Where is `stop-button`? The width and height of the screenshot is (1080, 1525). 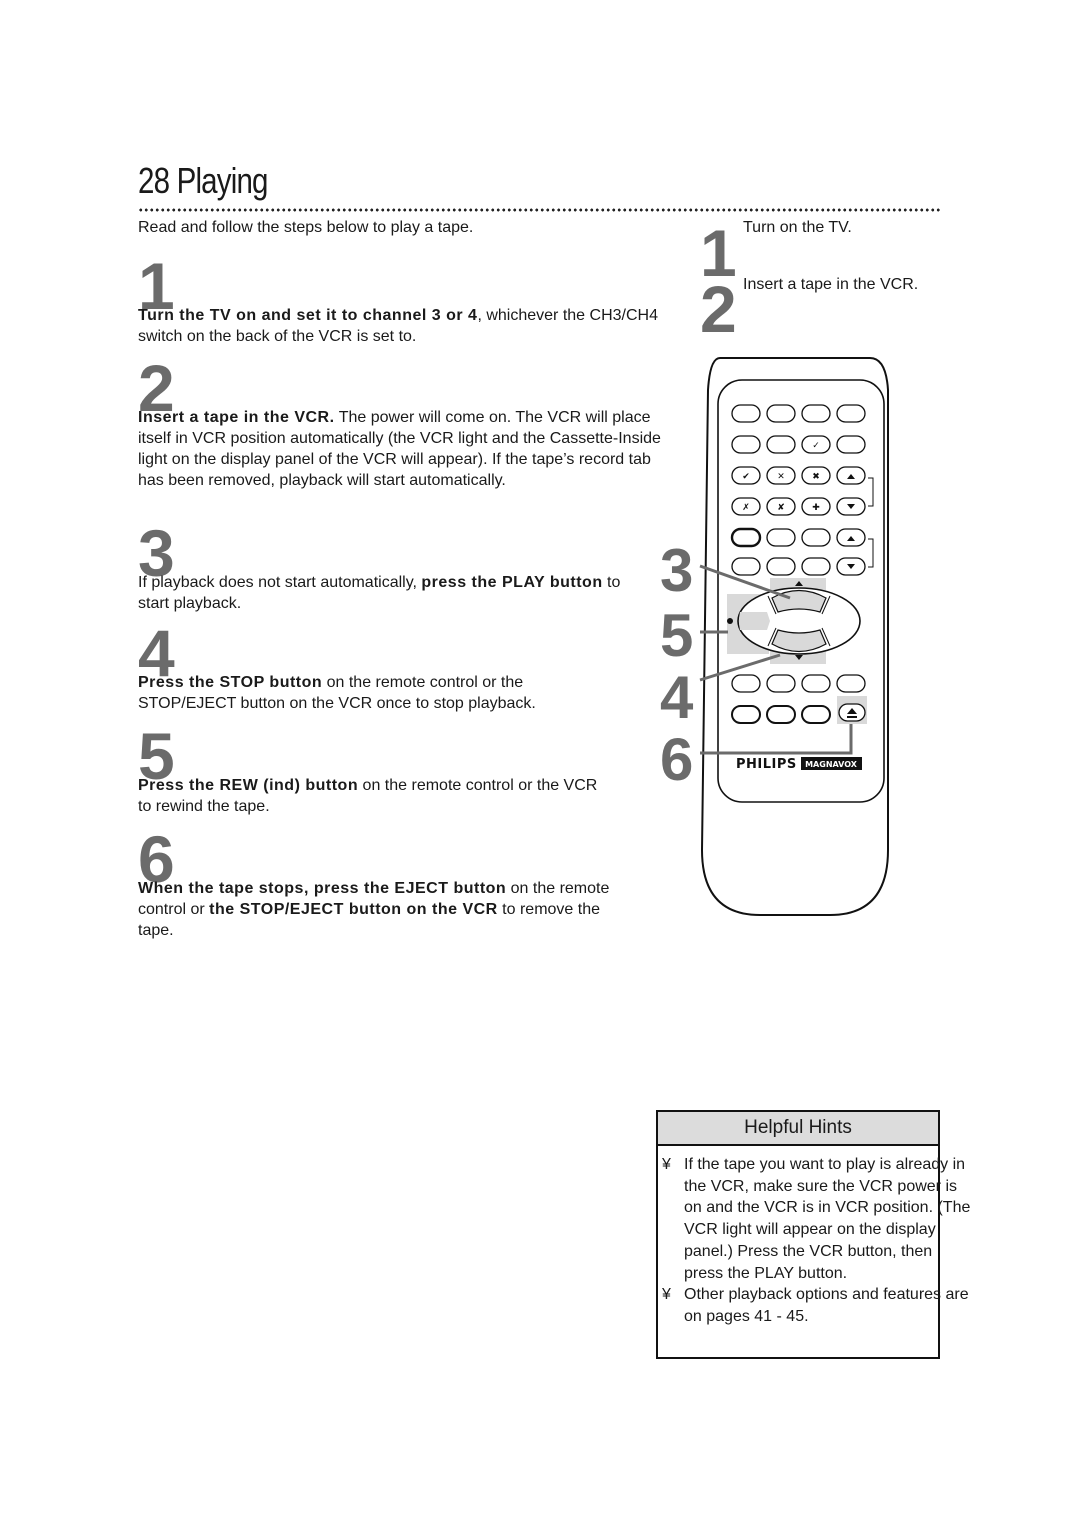 stop-button is located at coordinates (799, 641).